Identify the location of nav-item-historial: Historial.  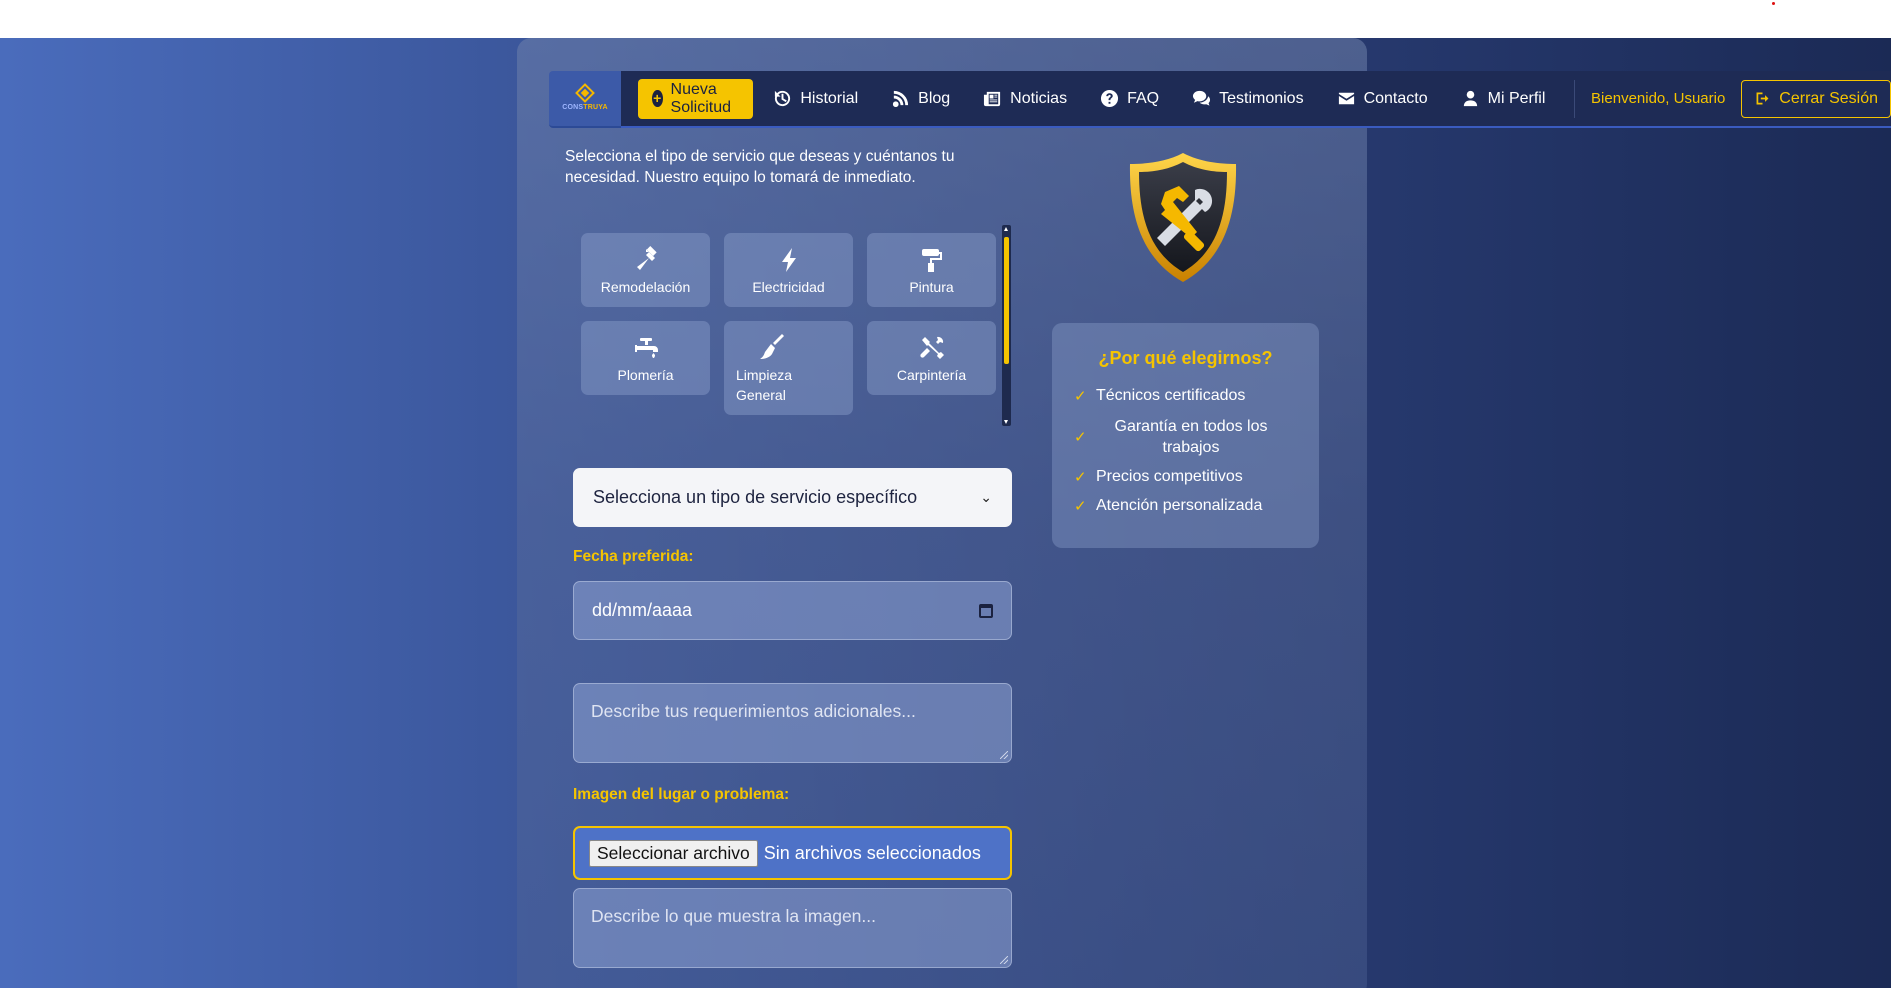
(815, 98).